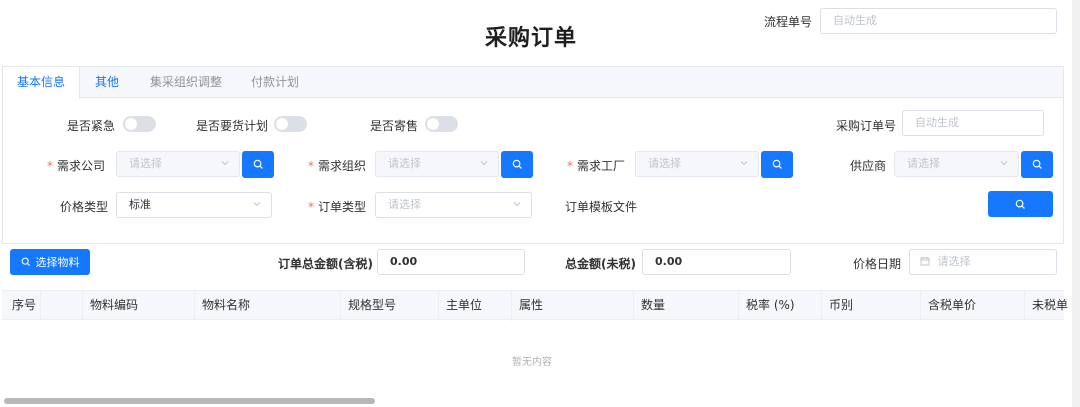  I want to click on flow-number-placeholder: 自动生成, so click(855, 20).